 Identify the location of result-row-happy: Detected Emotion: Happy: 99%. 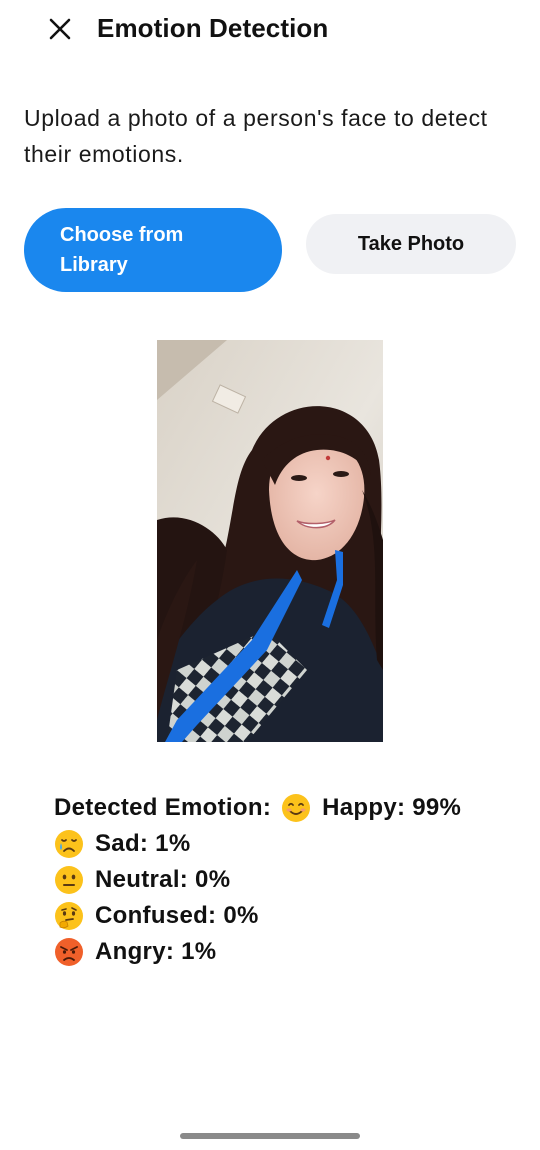
(289, 808).